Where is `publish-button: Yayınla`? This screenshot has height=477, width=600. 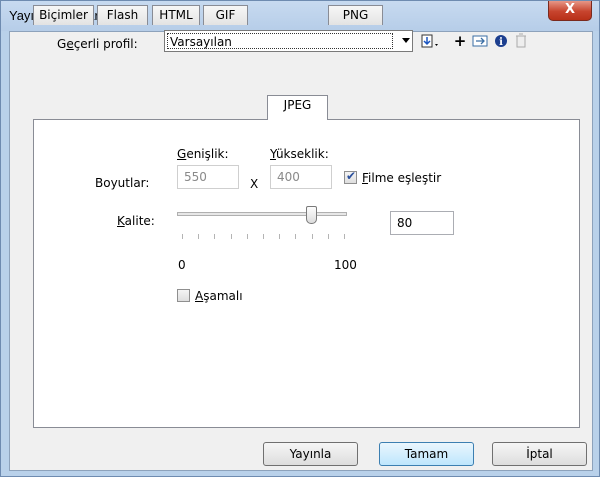 publish-button: Yayınla is located at coordinates (310, 454).